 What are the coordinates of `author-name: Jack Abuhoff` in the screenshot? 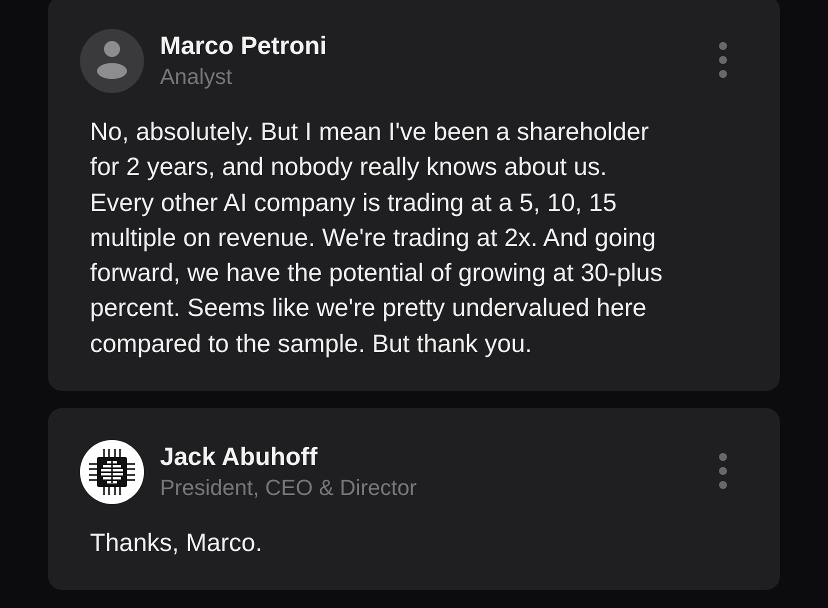 It's located at (239, 457).